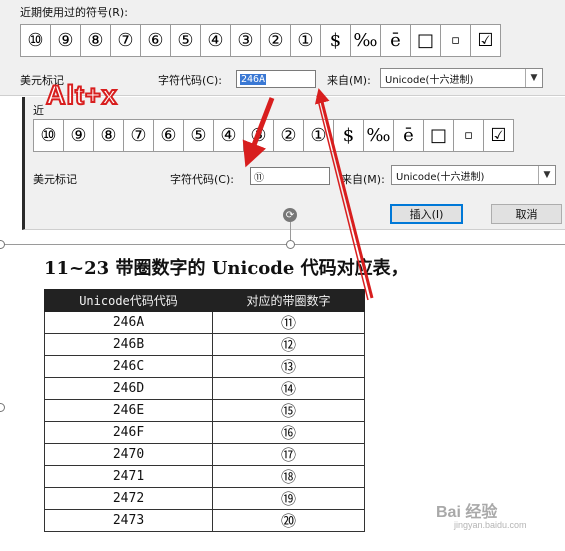 The height and width of the screenshot is (551, 565). Describe the element at coordinates (81, 95) in the screenshot. I see `alt-x-hint: Alt+x` at that location.